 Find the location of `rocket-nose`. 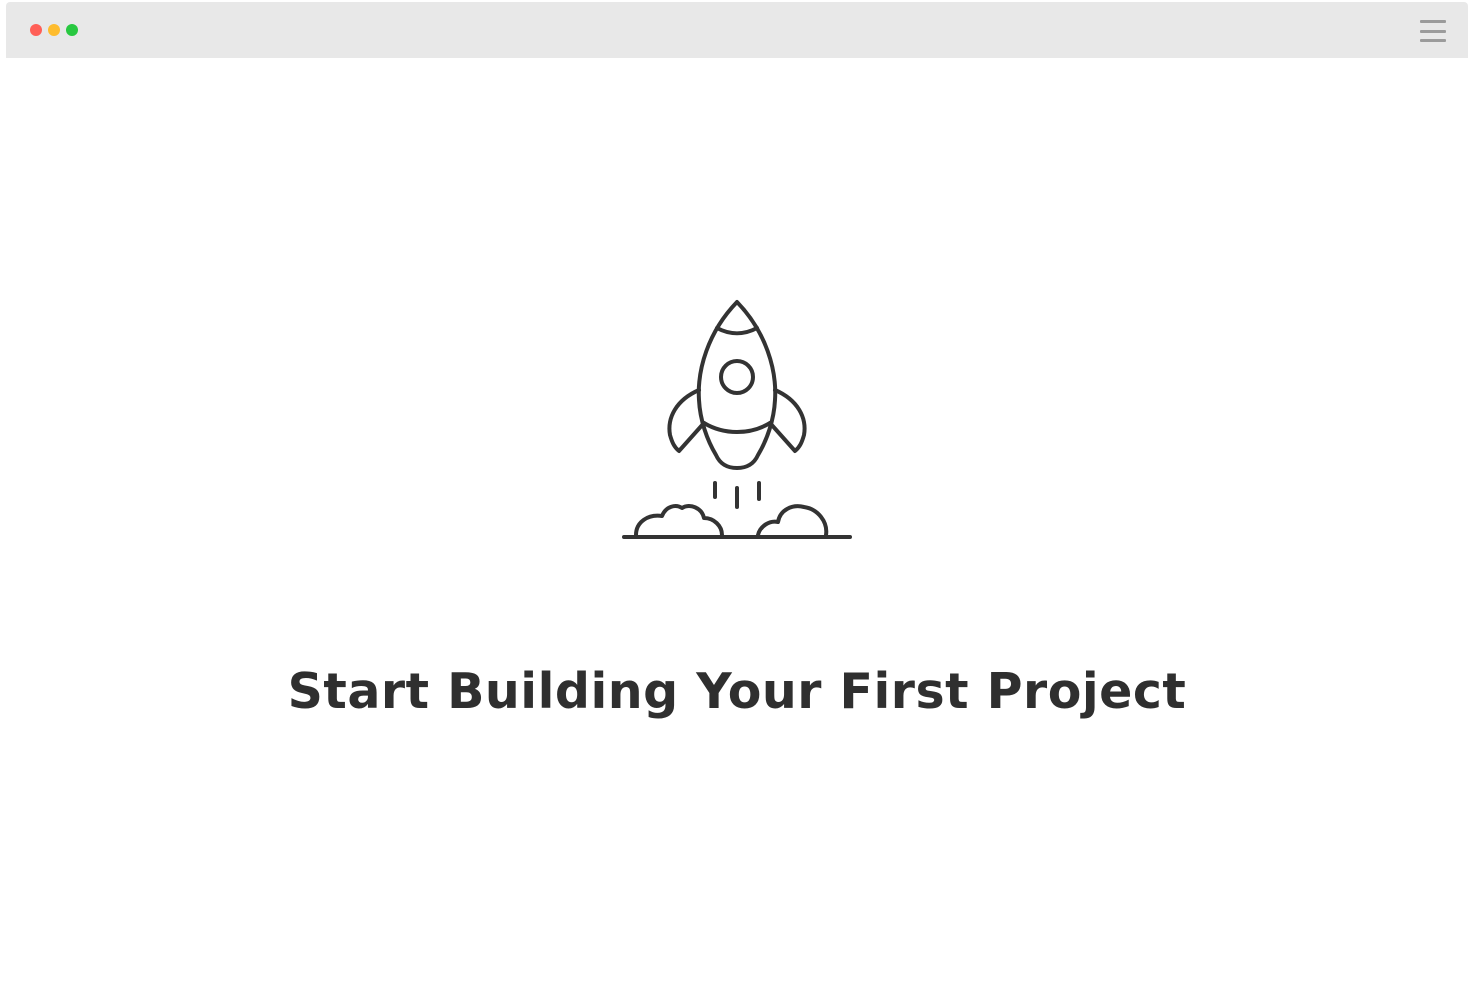

rocket-nose is located at coordinates (737, 331).